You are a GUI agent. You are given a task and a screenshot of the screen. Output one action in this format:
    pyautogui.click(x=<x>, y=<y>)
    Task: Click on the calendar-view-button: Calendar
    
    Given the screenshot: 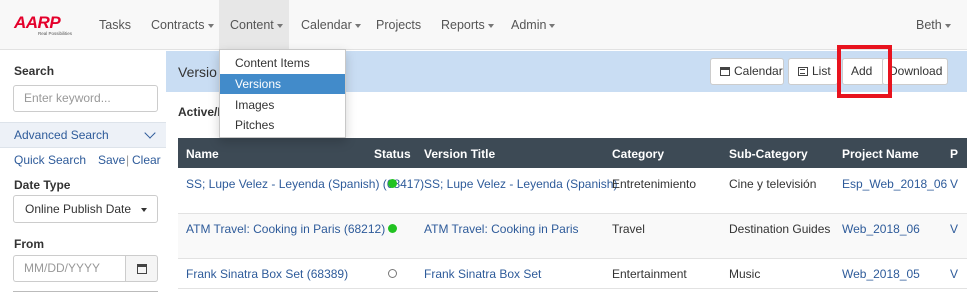 What is the action you would take?
    pyautogui.click(x=747, y=71)
    